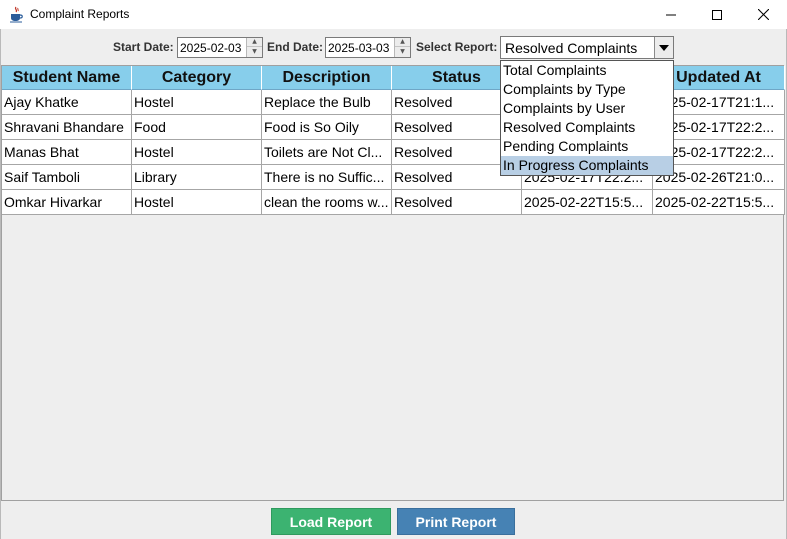 The image size is (787, 539). I want to click on close-icon, so click(763, 14).